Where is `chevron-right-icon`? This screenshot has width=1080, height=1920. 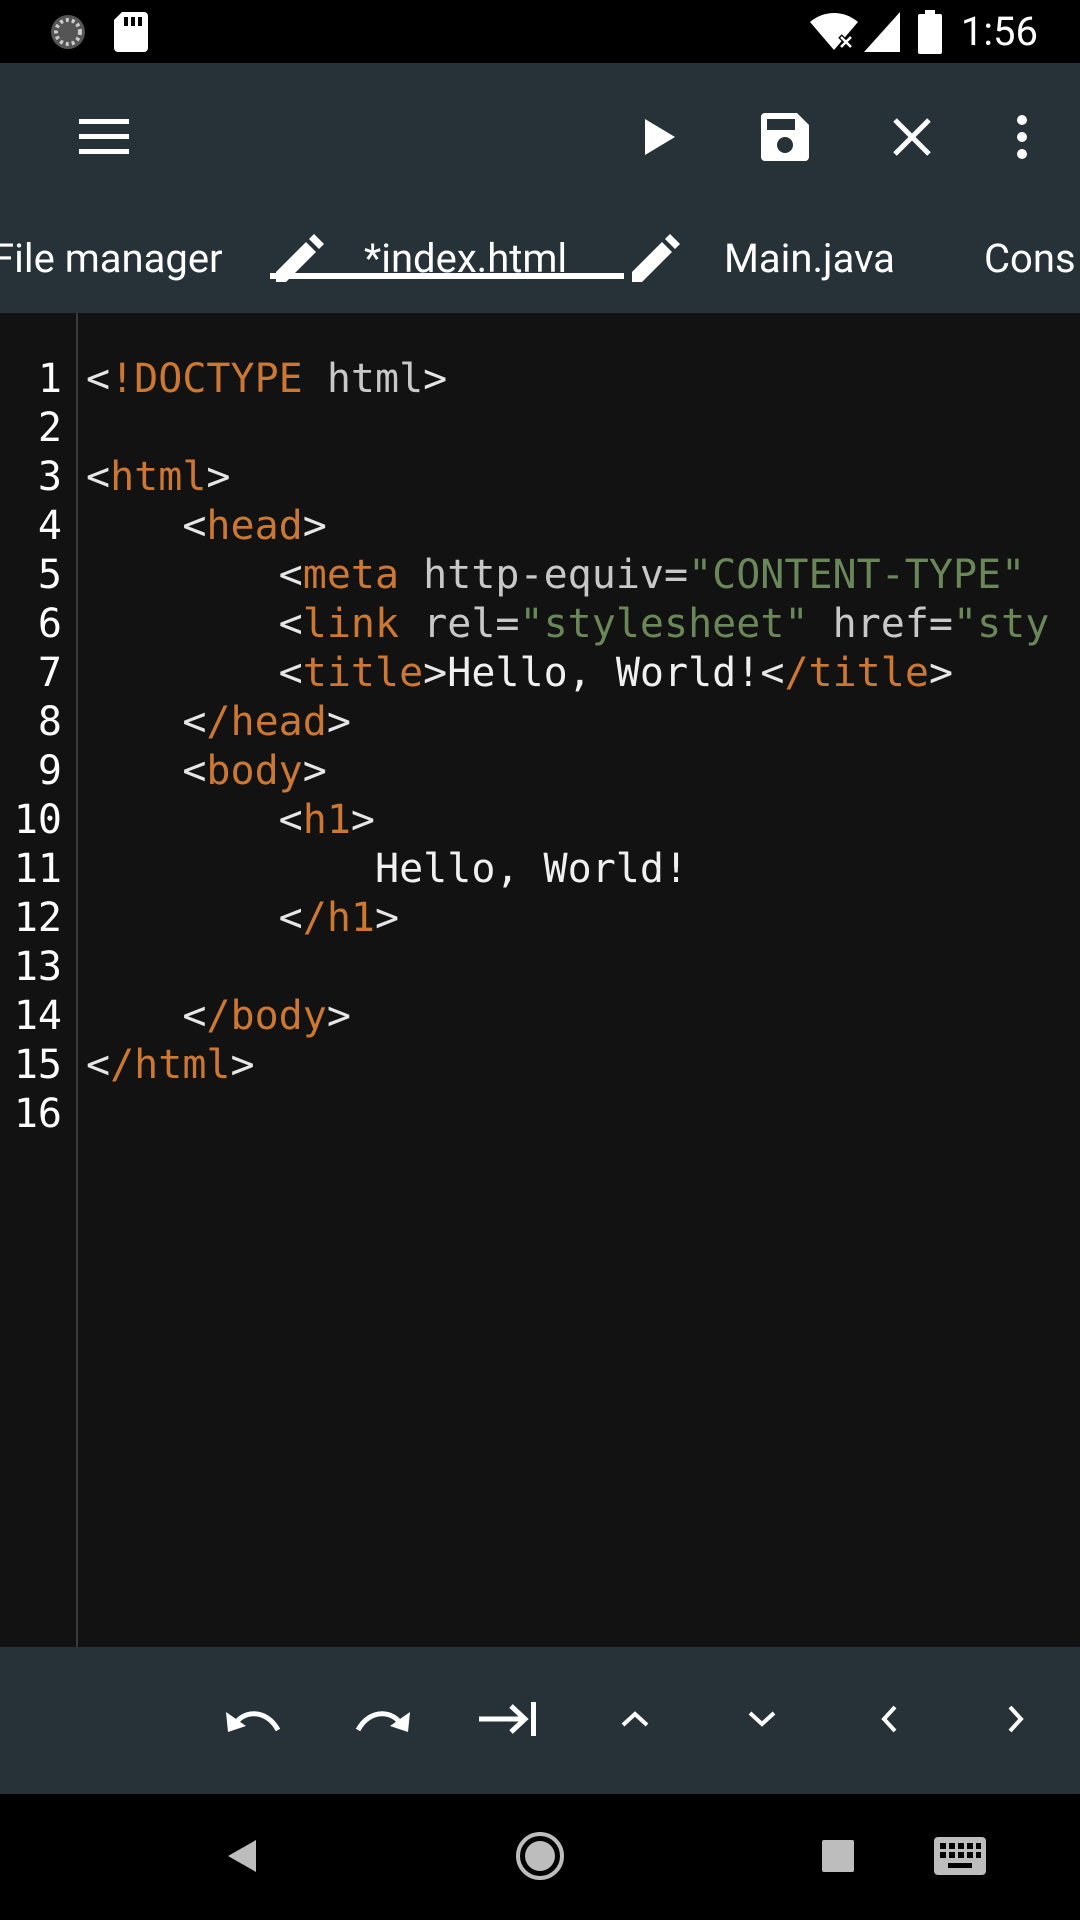 chevron-right-icon is located at coordinates (1016, 1721).